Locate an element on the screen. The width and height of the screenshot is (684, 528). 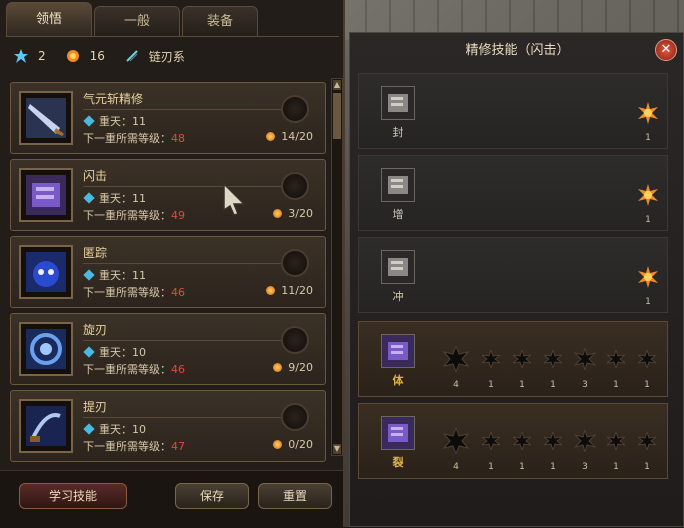
skill-cost: 14/20 is located at coordinates (289, 136).